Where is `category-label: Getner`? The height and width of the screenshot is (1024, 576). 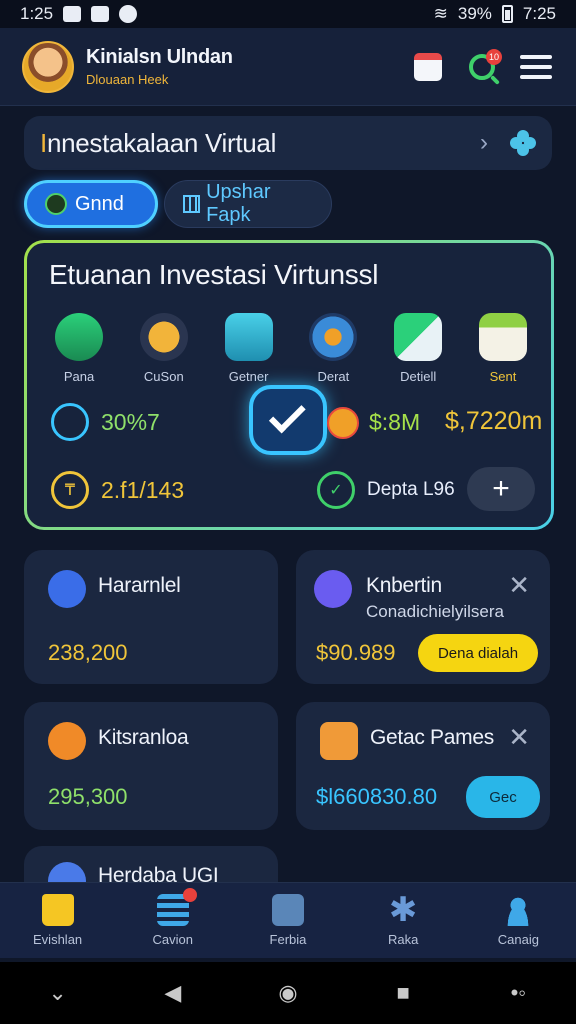
category-label: Getner is located at coordinates (248, 376).